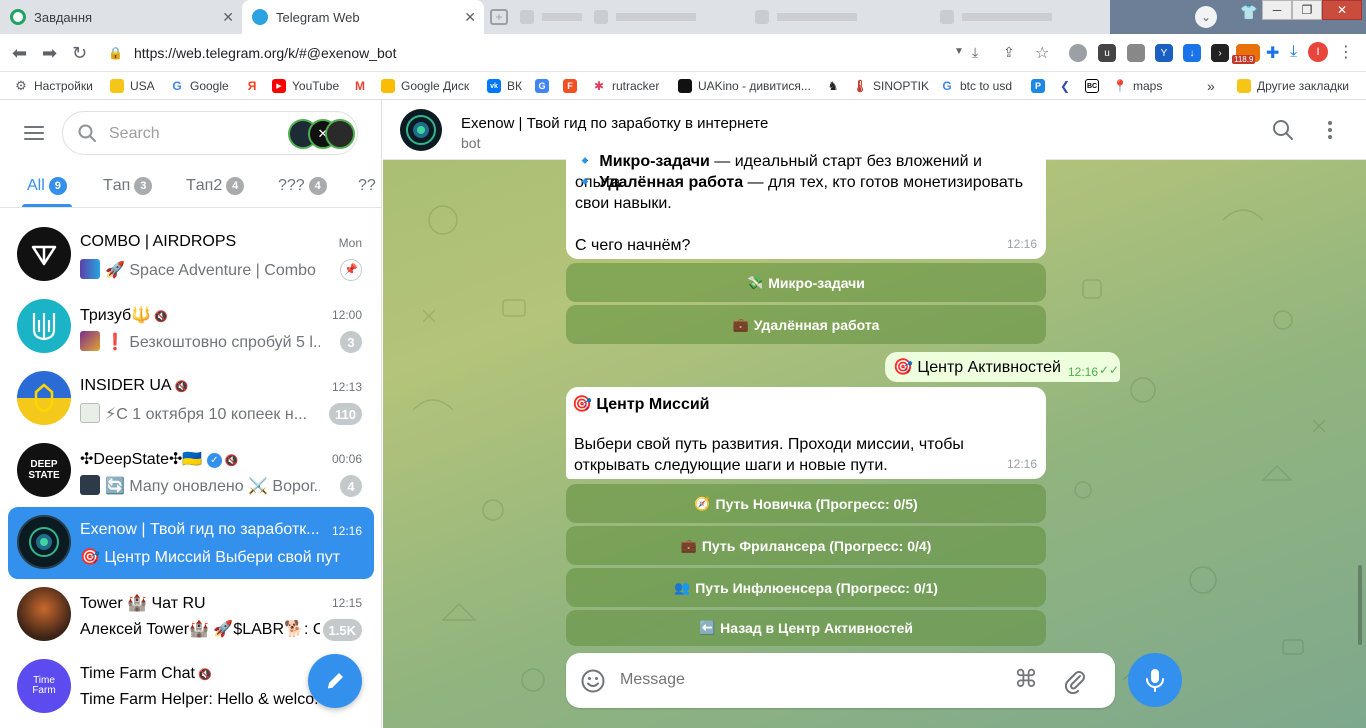 This screenshot has width=1366, height=728. I want to click on target-icon: 🎯, so click(582, 404).